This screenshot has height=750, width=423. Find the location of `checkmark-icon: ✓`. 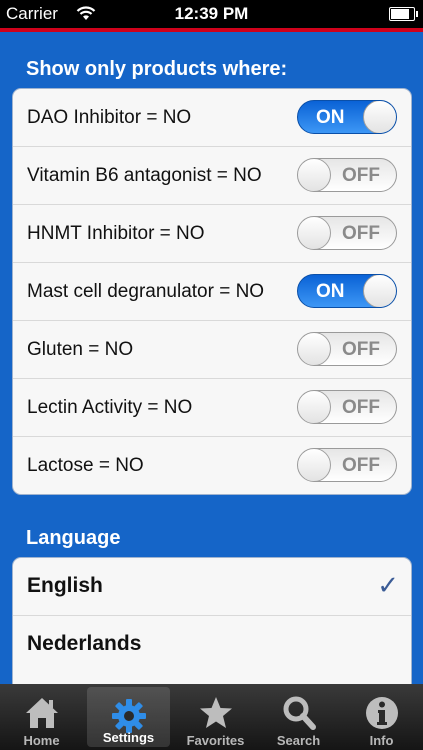

checkmark-icon: ✓ is located at coordinates (388, 585).